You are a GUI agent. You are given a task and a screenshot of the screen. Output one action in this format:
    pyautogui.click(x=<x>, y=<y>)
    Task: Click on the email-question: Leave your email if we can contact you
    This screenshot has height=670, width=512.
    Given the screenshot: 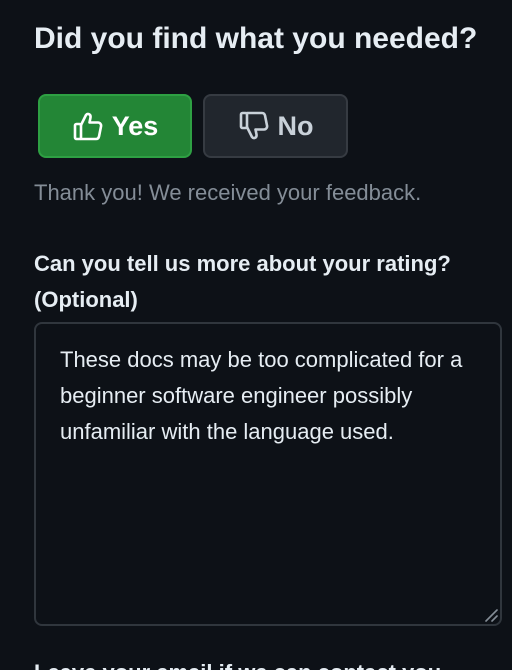 What is the action you would take?
    pyautogui.click(x=237, y=664)
    